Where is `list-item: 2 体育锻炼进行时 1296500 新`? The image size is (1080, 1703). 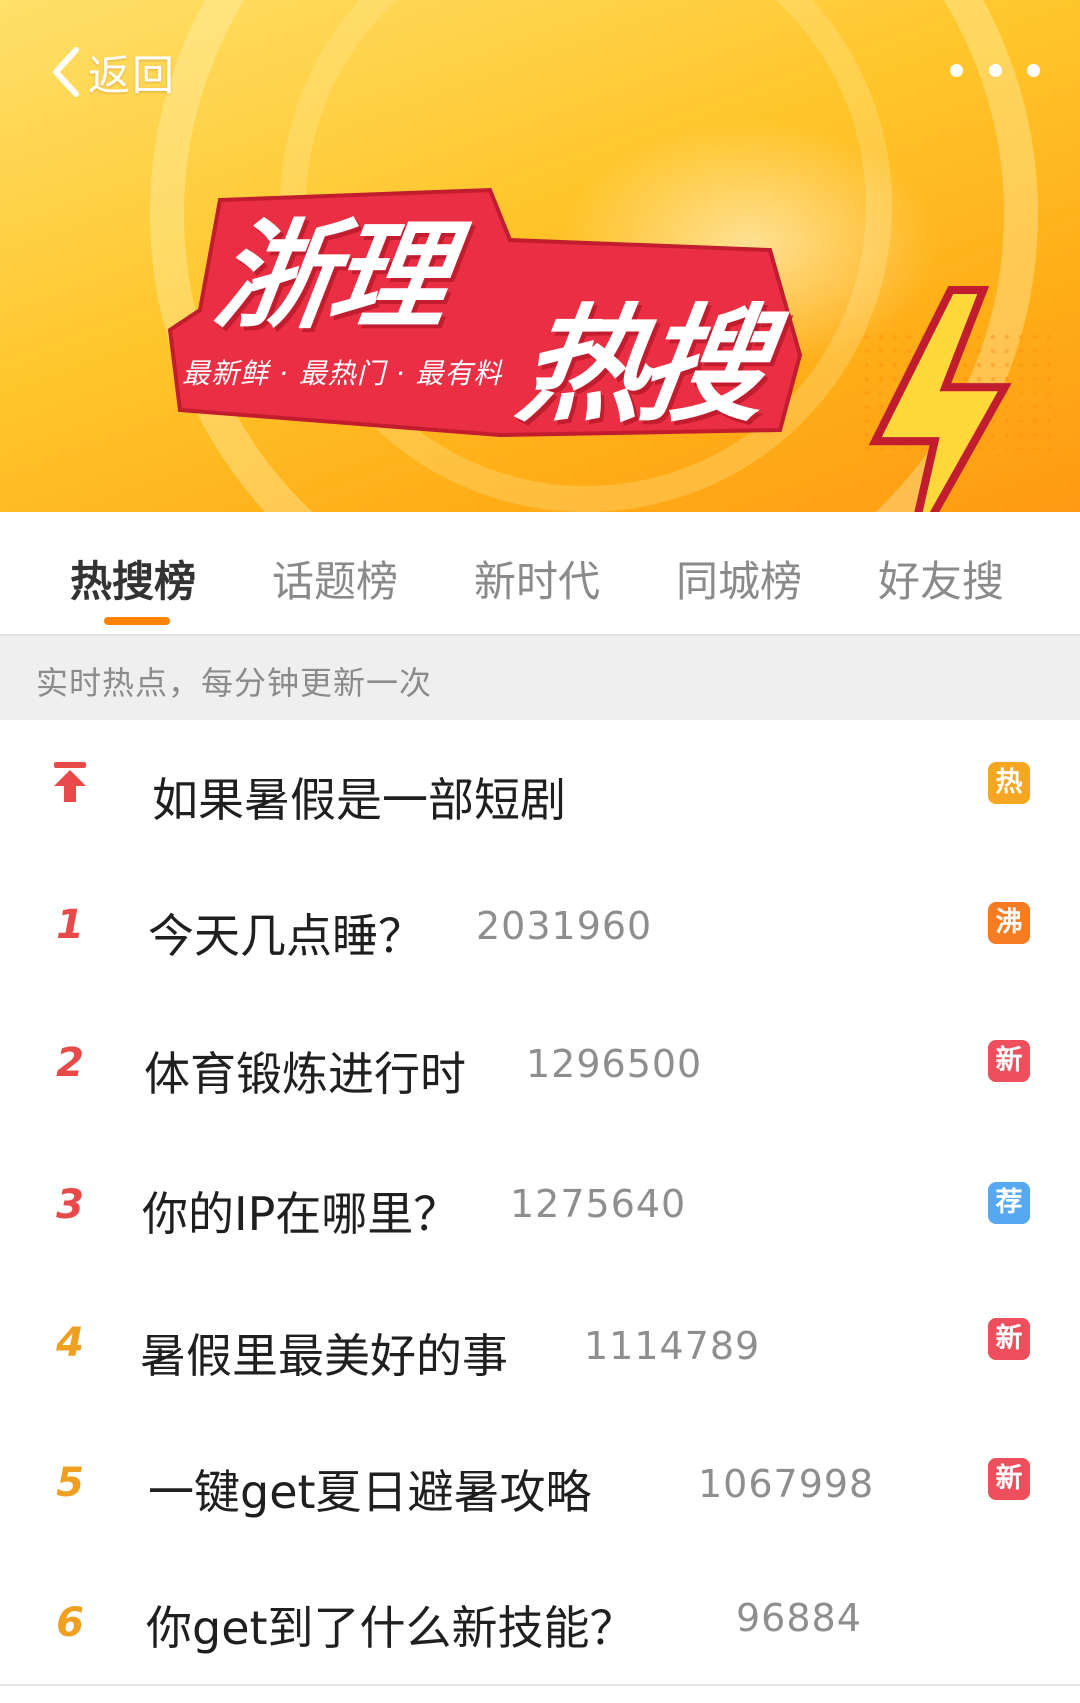
list-item: 2 体育锻炼进行时 1296500 新 is located at coordinates (540, 1063).